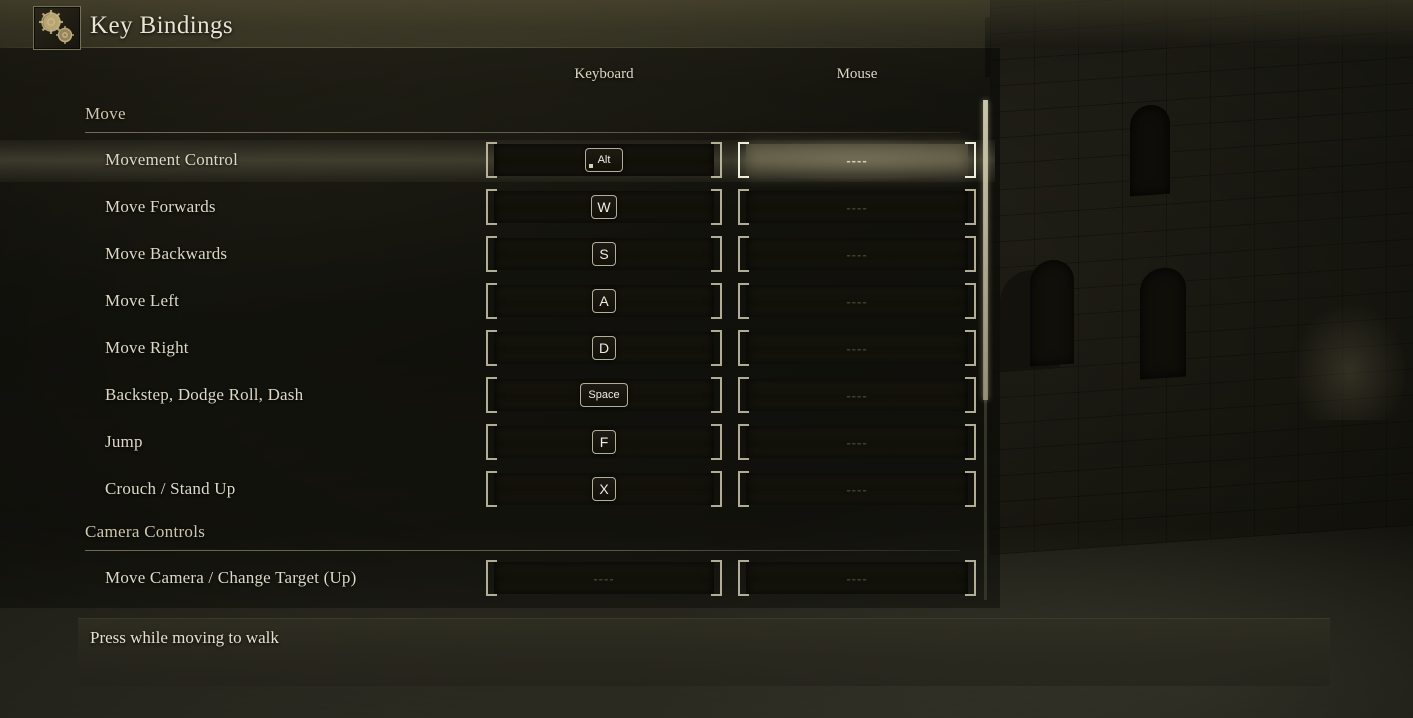 The width and height of the screenshot is (1413, 718). What do you see at coordinates (161, 25) in the screenshot?
I see `page-title: Key Bindings` at bounding box center [161, 25].